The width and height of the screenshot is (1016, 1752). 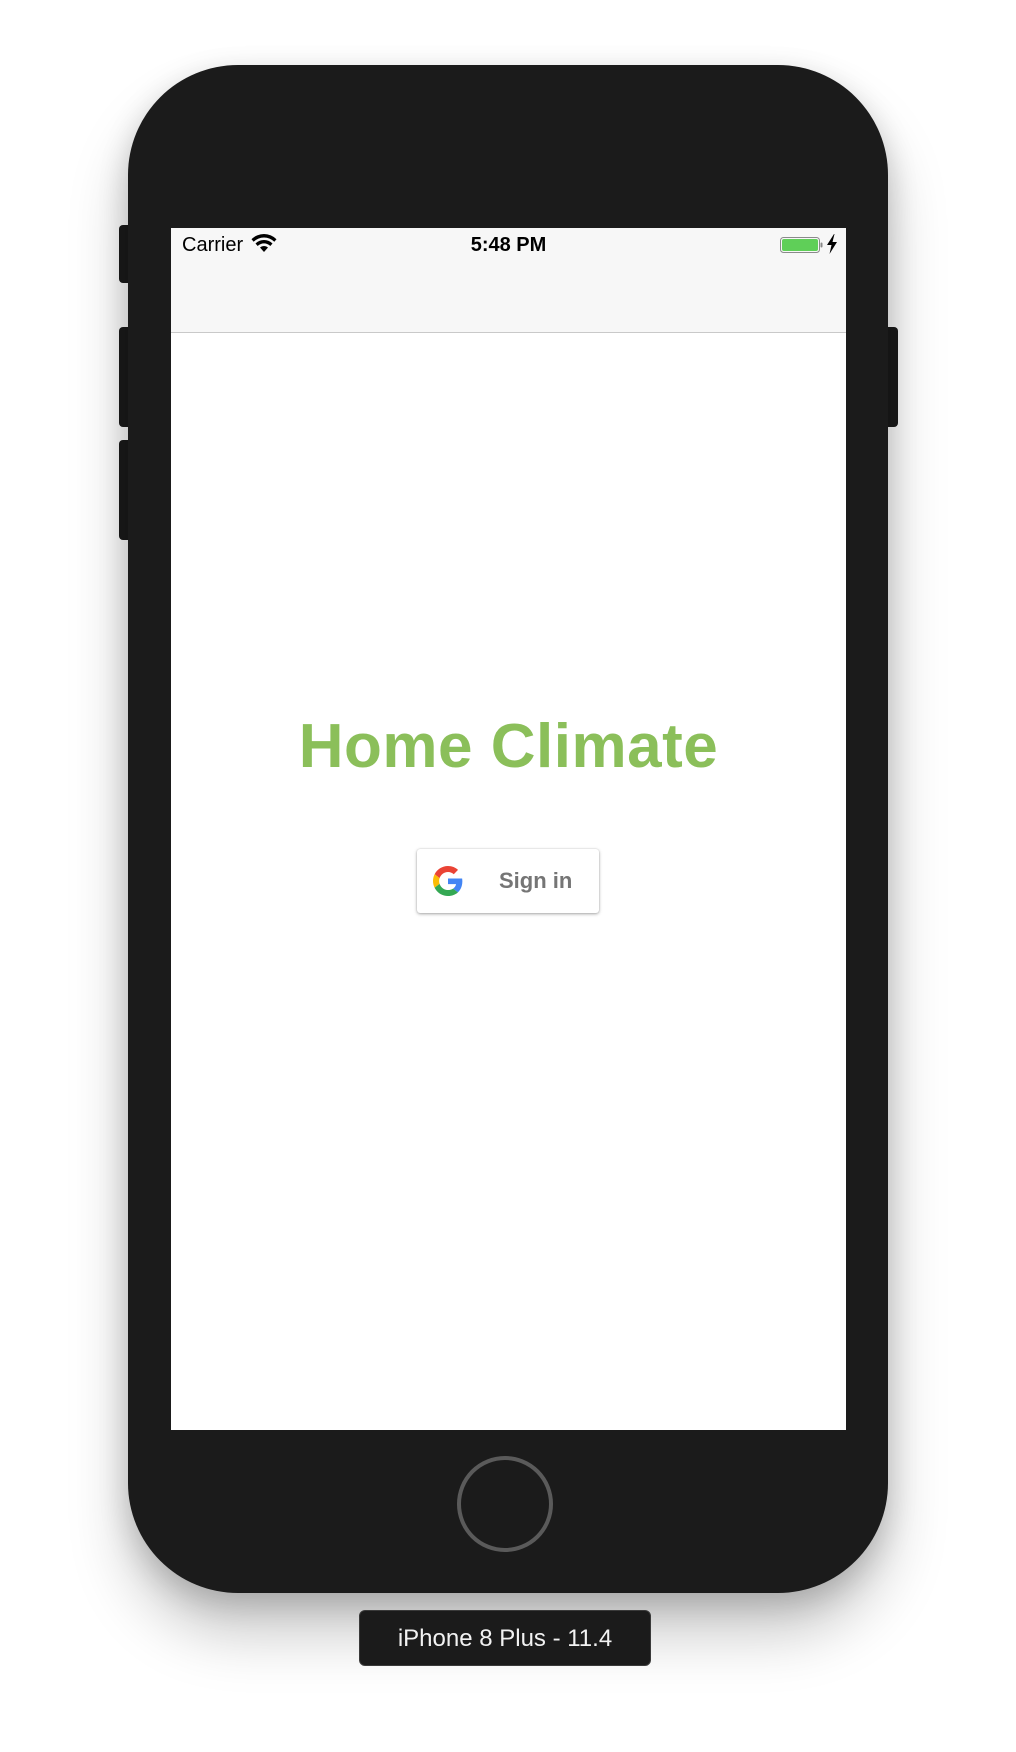 I want to click on navigation-bar: Carrier 5:48 PM, so click(x=508, y=280).